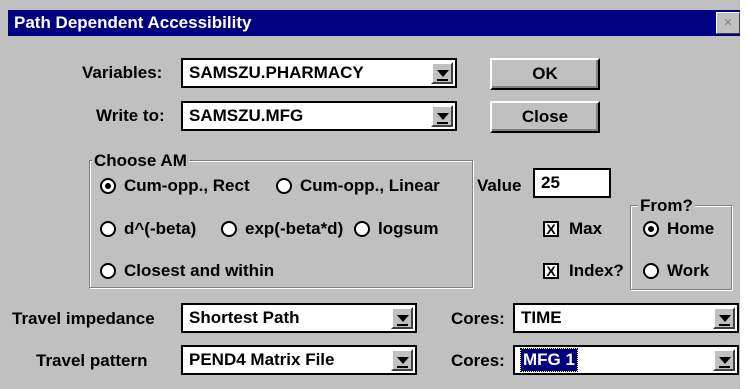  I want to click on background-edge-right, so click(743, 194).